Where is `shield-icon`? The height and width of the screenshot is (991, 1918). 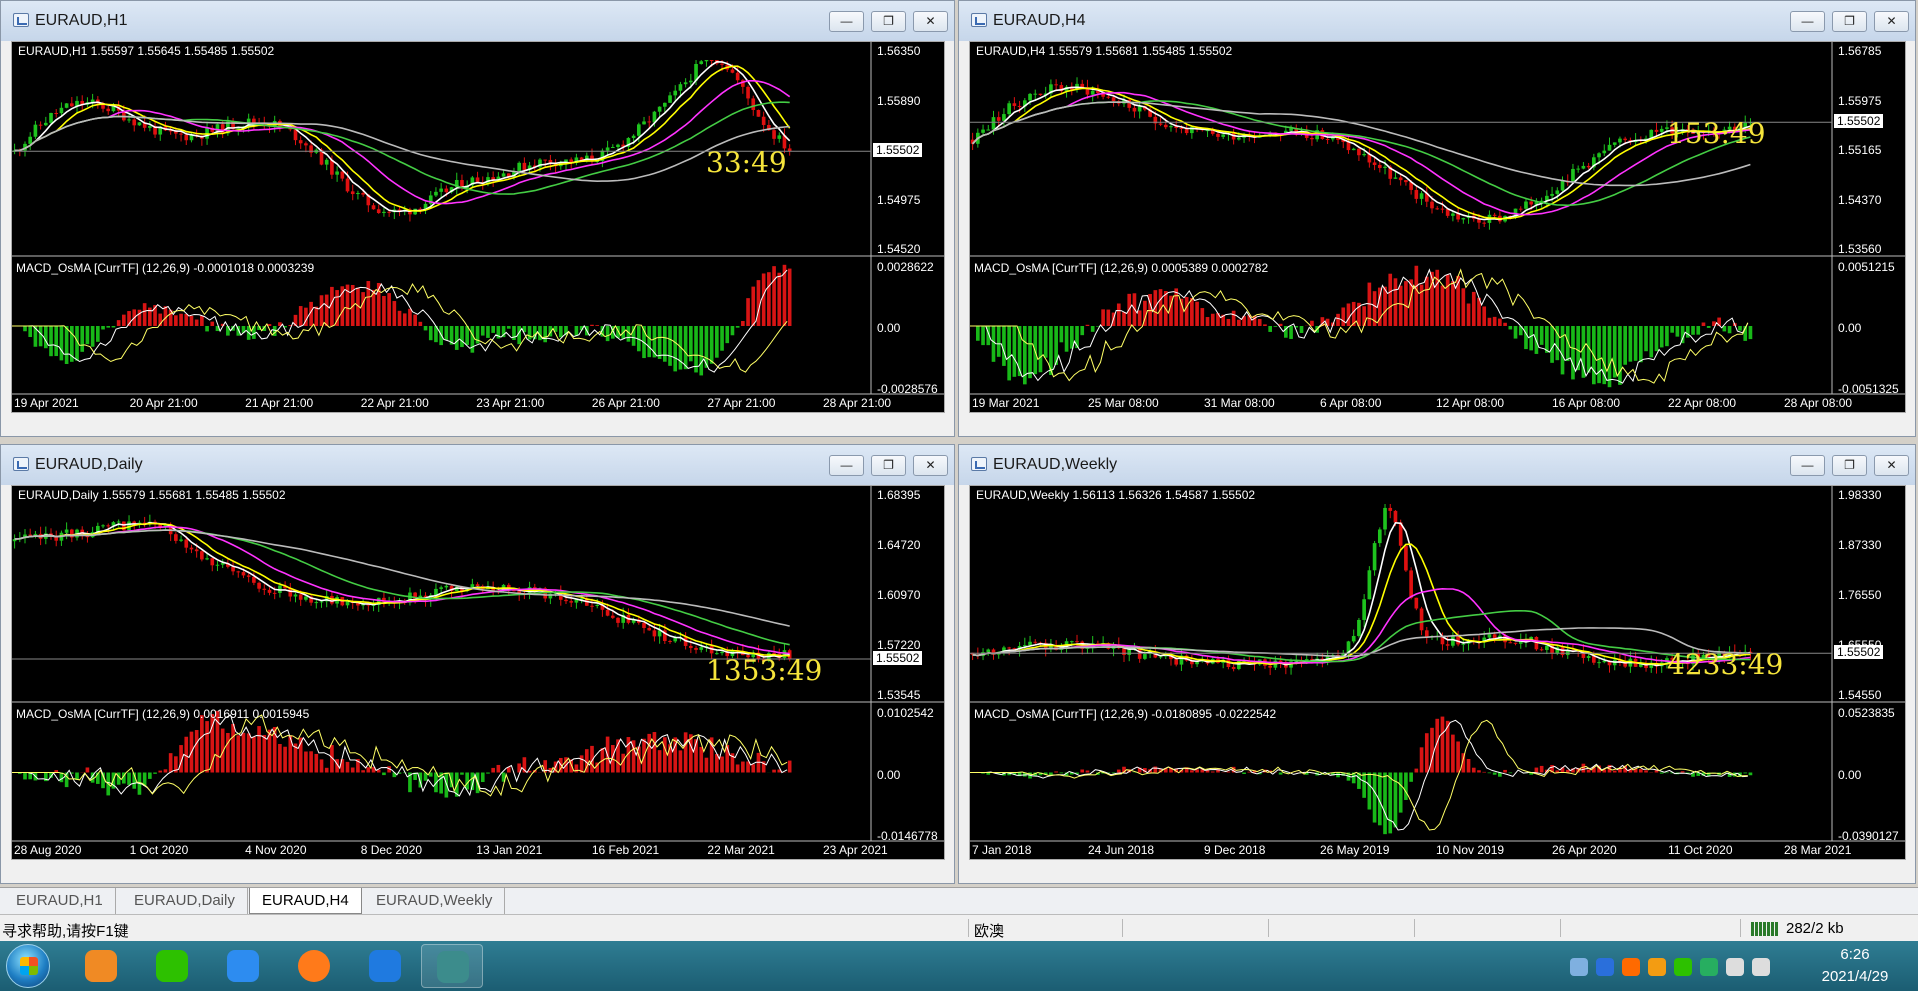
shield-icon is located at coordinates (1605, 967).